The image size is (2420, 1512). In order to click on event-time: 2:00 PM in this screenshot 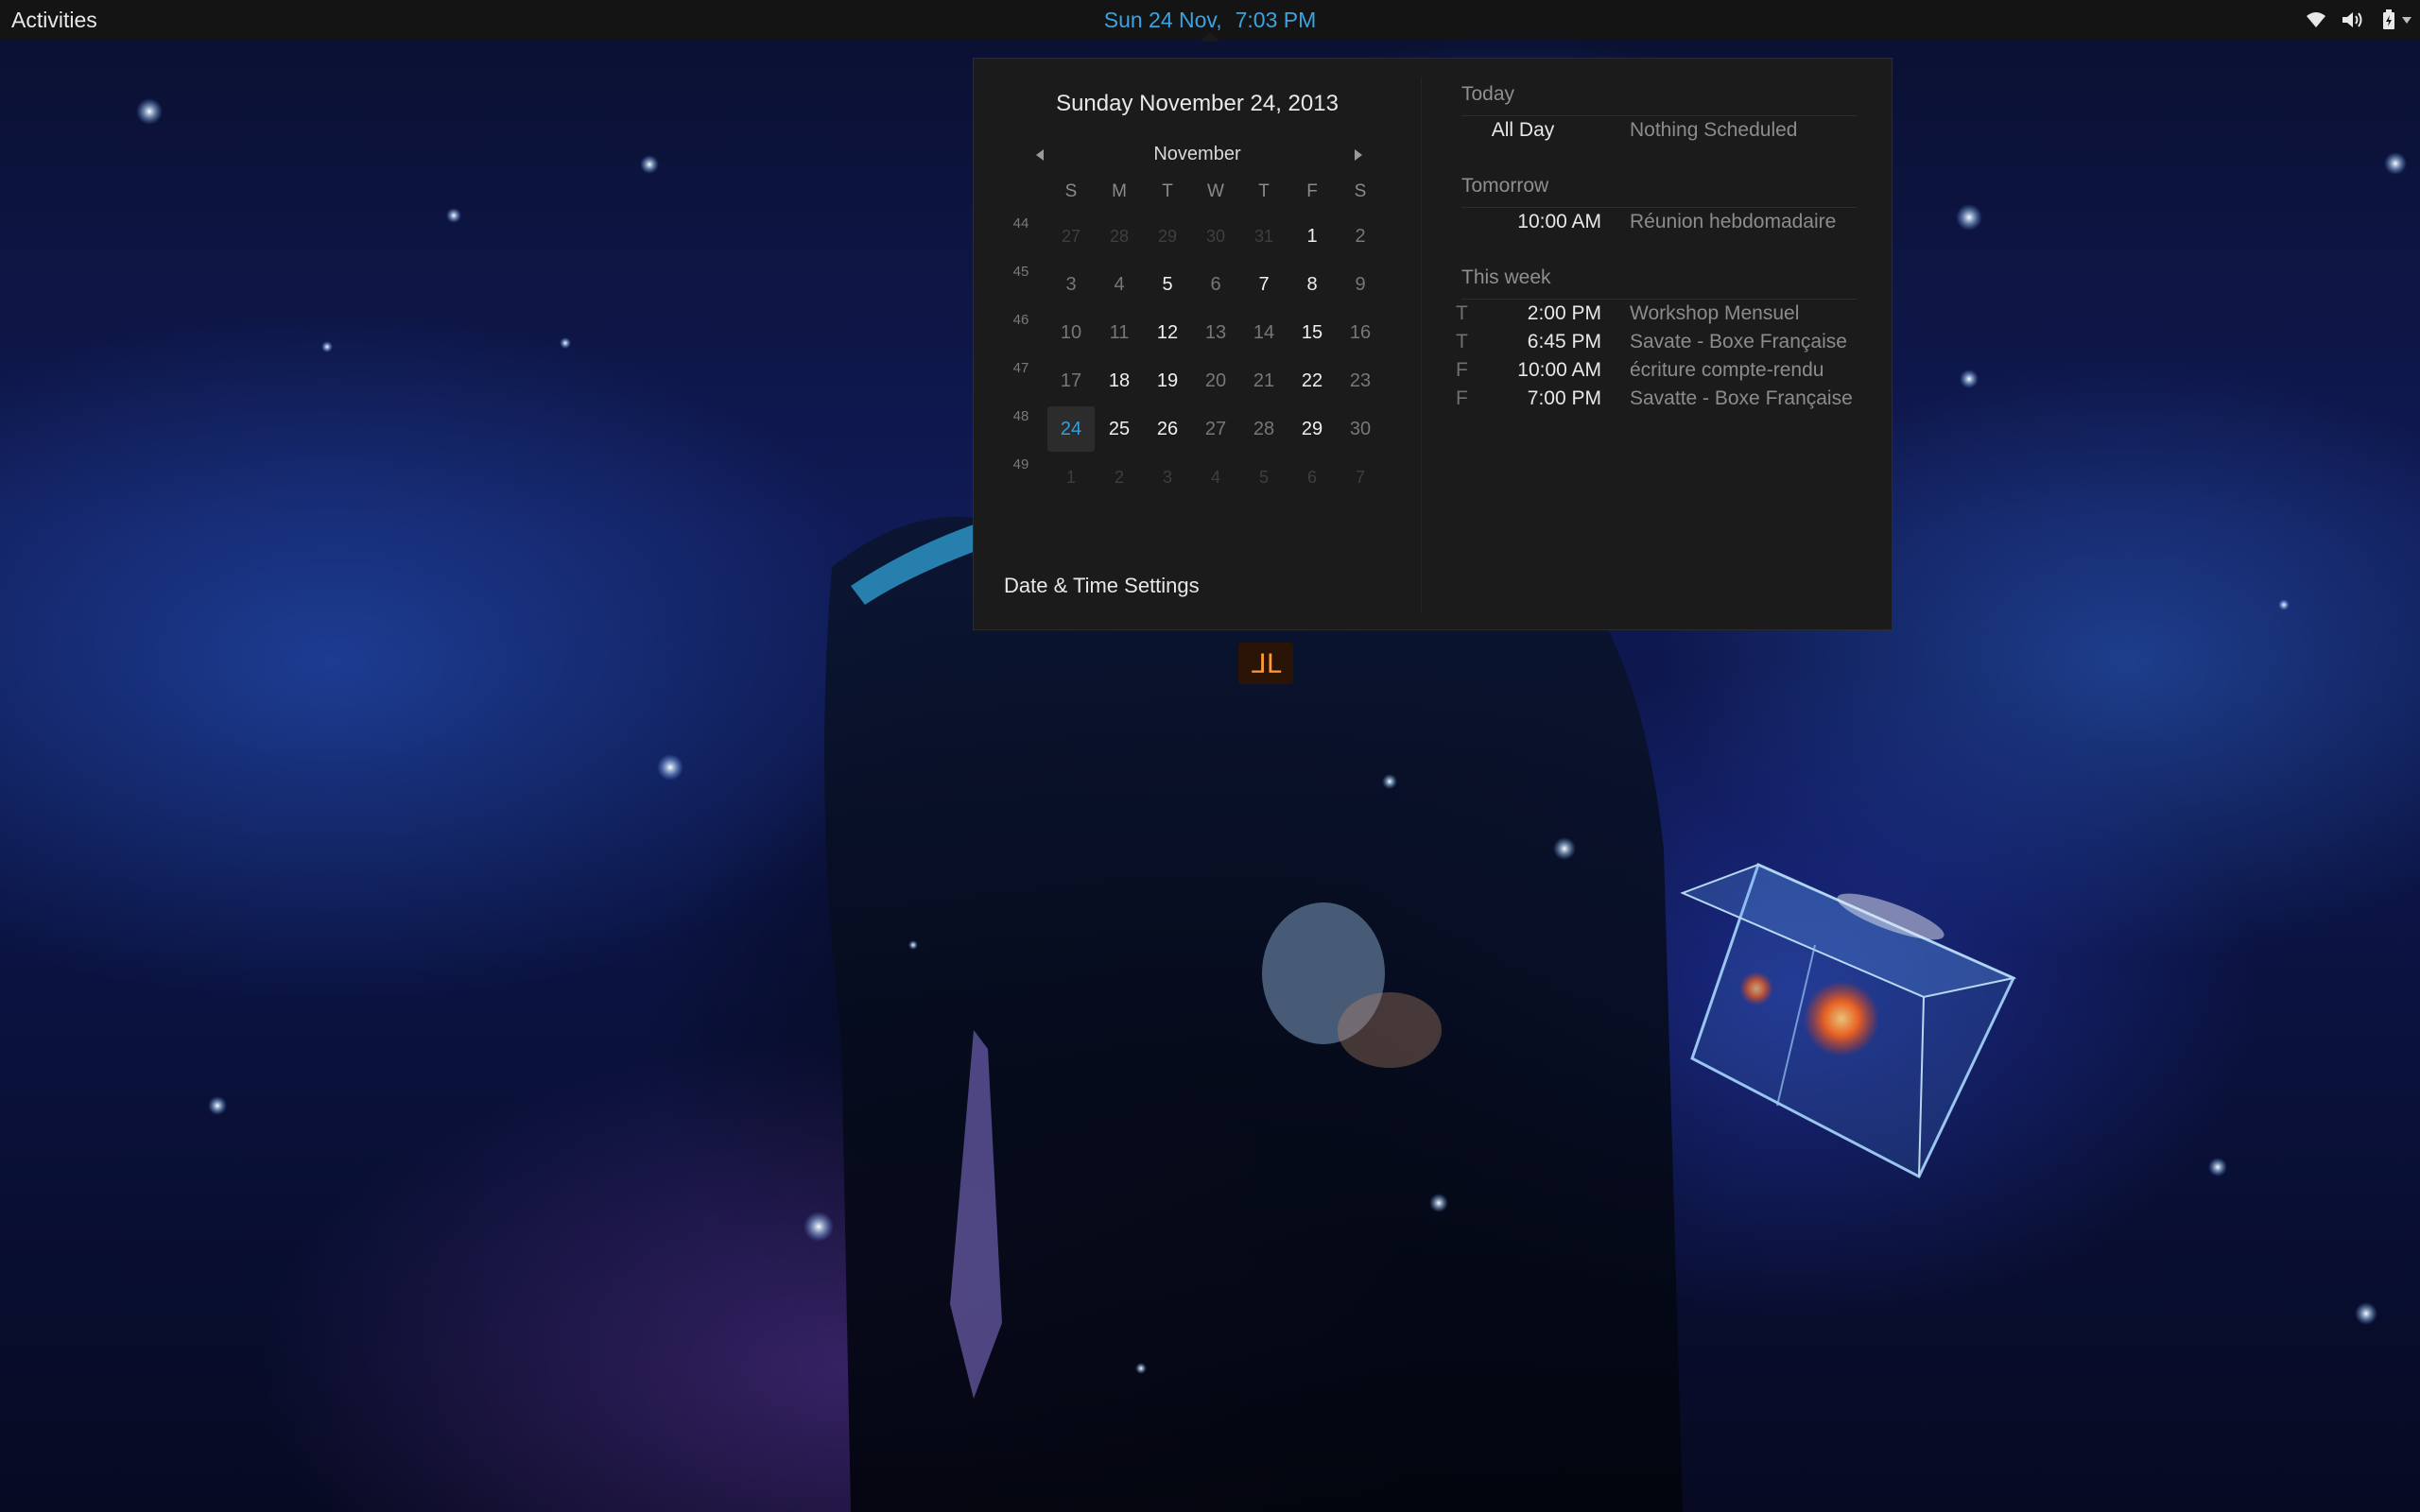, I will do `click(1564, 313)`.